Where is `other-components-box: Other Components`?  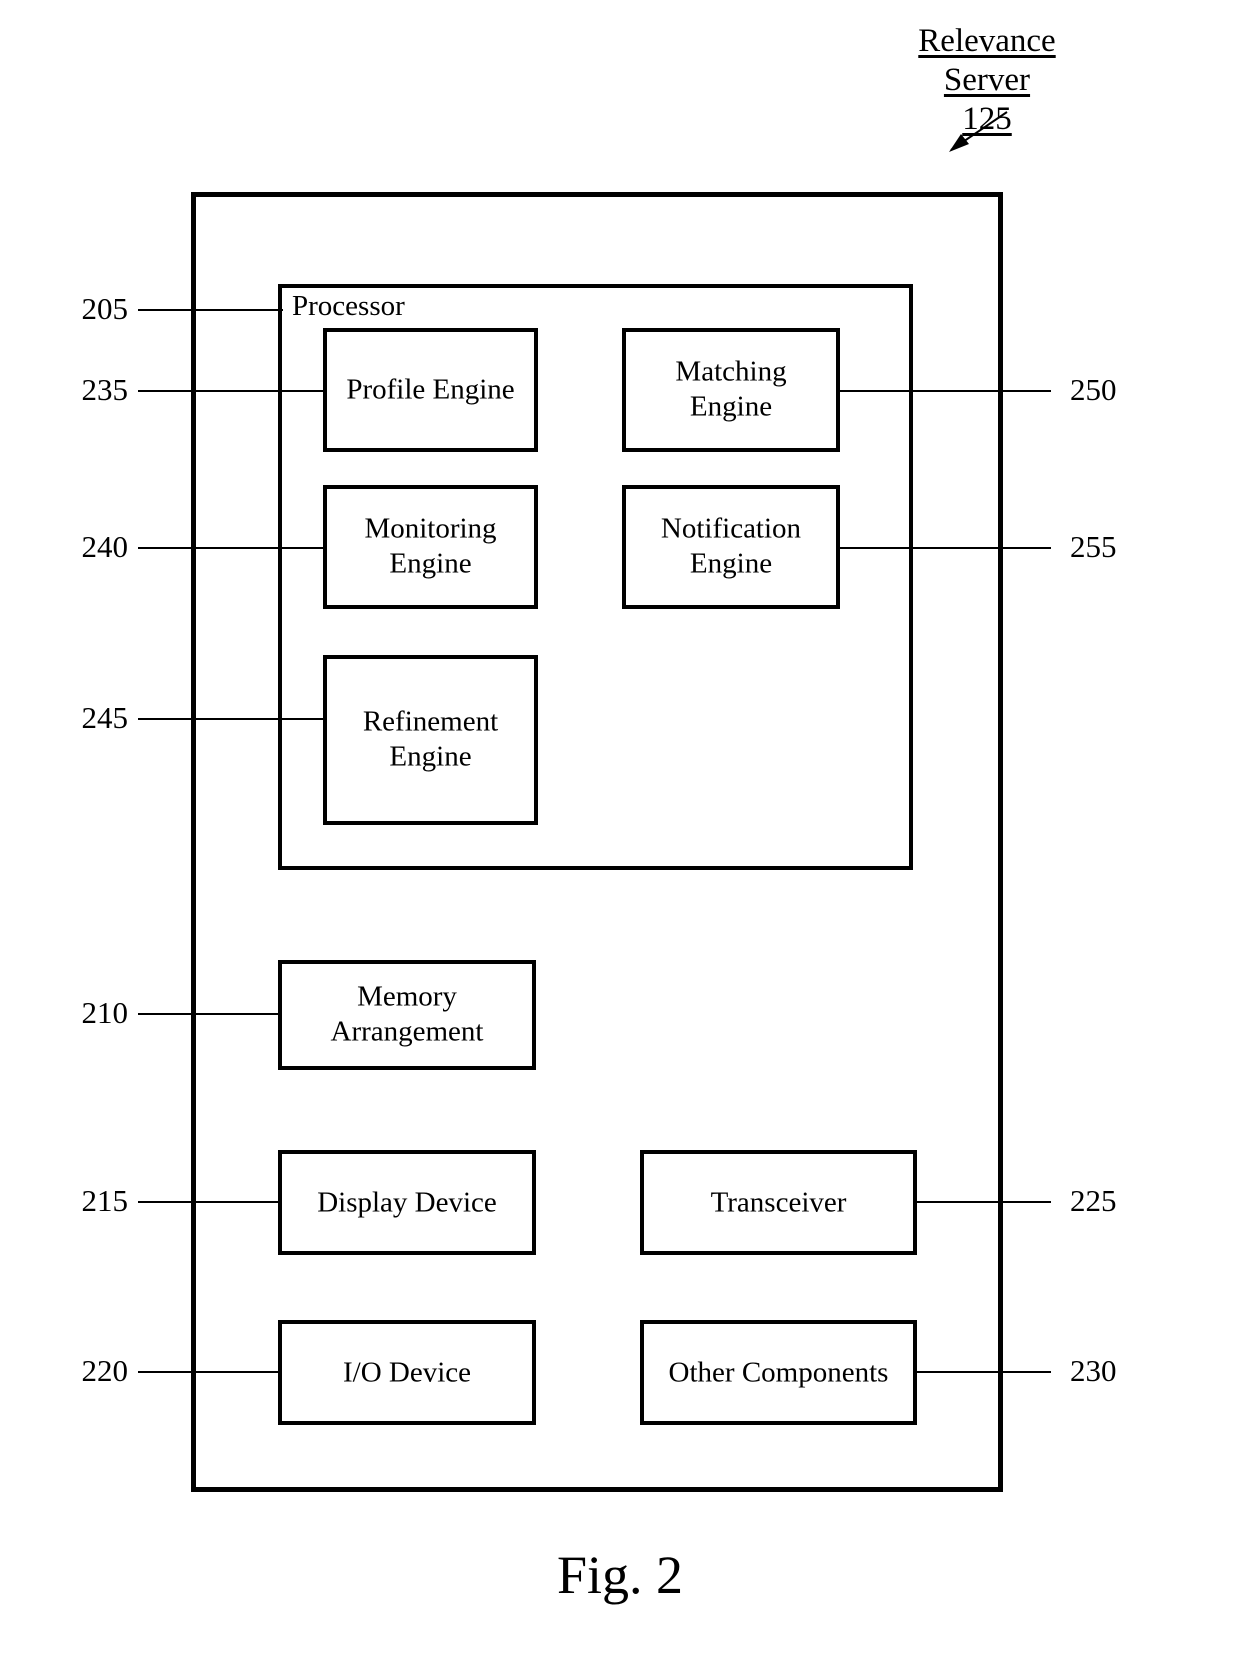
other-components-box: Other Components is located at coordinates (778, 1372).